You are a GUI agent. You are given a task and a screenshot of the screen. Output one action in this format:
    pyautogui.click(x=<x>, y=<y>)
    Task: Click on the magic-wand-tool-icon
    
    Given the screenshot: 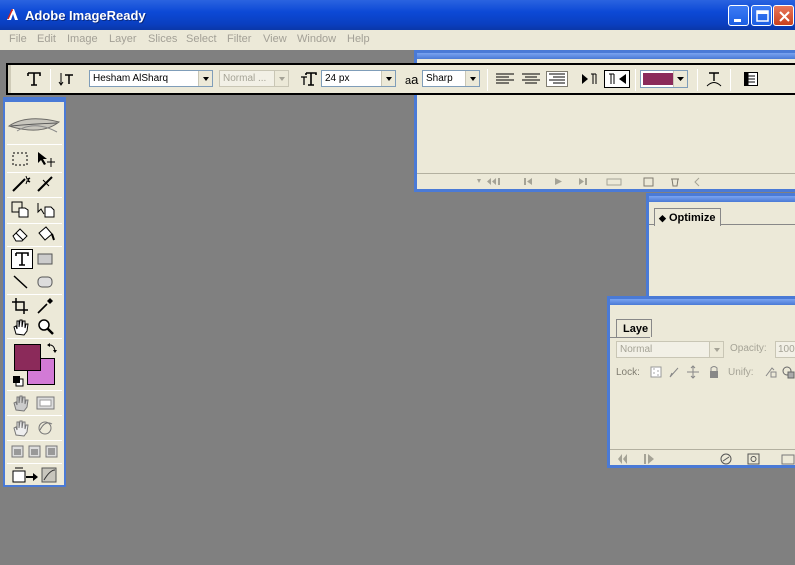 What is the action you would take?
    pyautogui.click(x=21, y=184)
    